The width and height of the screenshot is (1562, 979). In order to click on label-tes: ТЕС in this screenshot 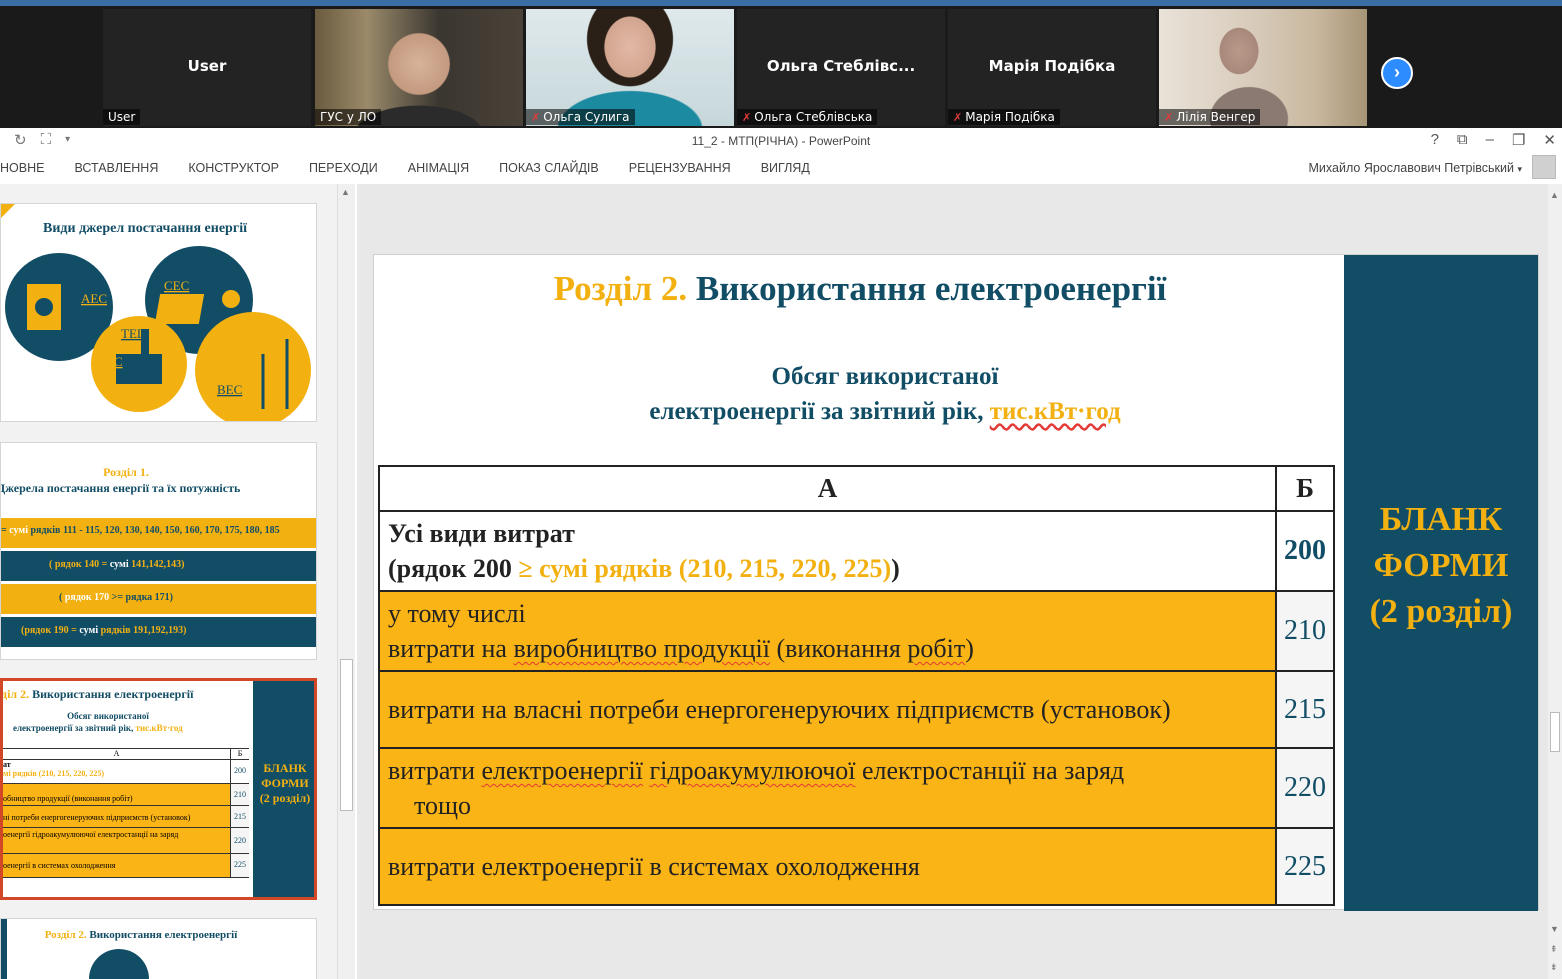, I will do `click(110, 361)`.